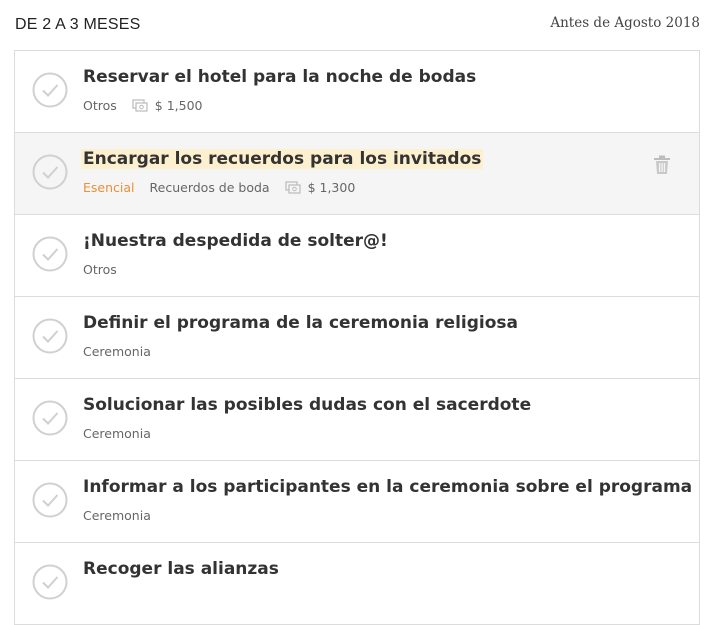 This screenshot has height=625, width=720. What do you see at coordinates (235, 241) in the screenshot?
I see `task-title: ¡Nuestra despedida de solter@!` at bounding box center [235, 241].